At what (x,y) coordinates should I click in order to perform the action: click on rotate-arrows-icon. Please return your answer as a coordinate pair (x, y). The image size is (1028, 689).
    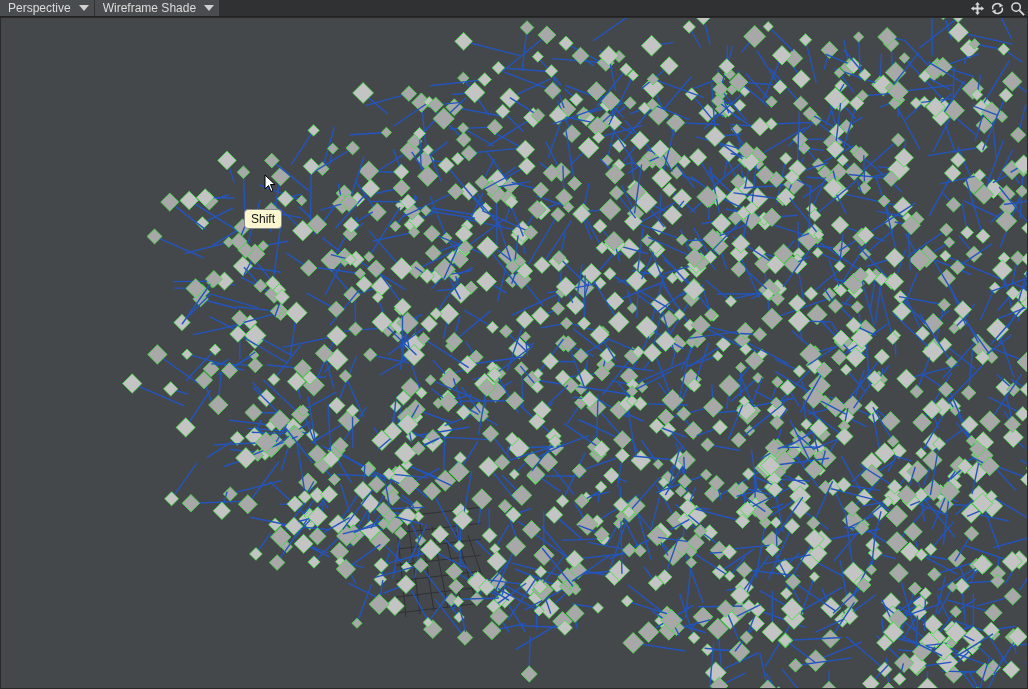
    Looking at the image, I should click on (997, 8).